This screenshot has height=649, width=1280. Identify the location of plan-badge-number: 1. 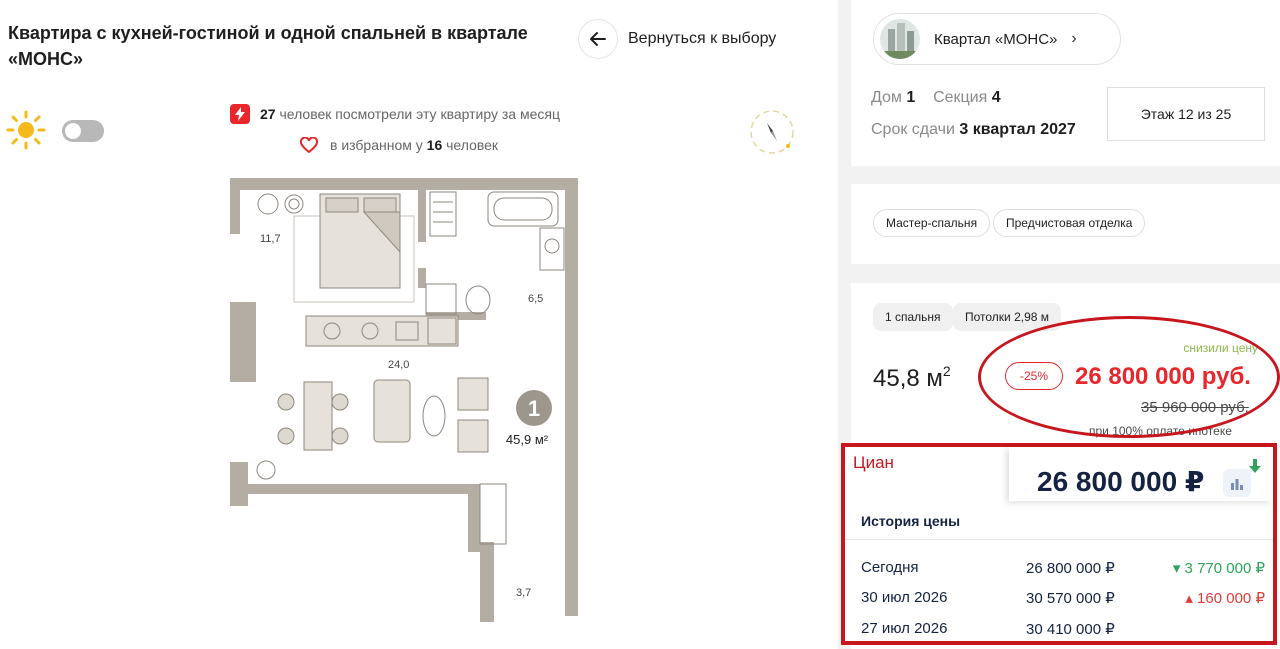
(534, 408).